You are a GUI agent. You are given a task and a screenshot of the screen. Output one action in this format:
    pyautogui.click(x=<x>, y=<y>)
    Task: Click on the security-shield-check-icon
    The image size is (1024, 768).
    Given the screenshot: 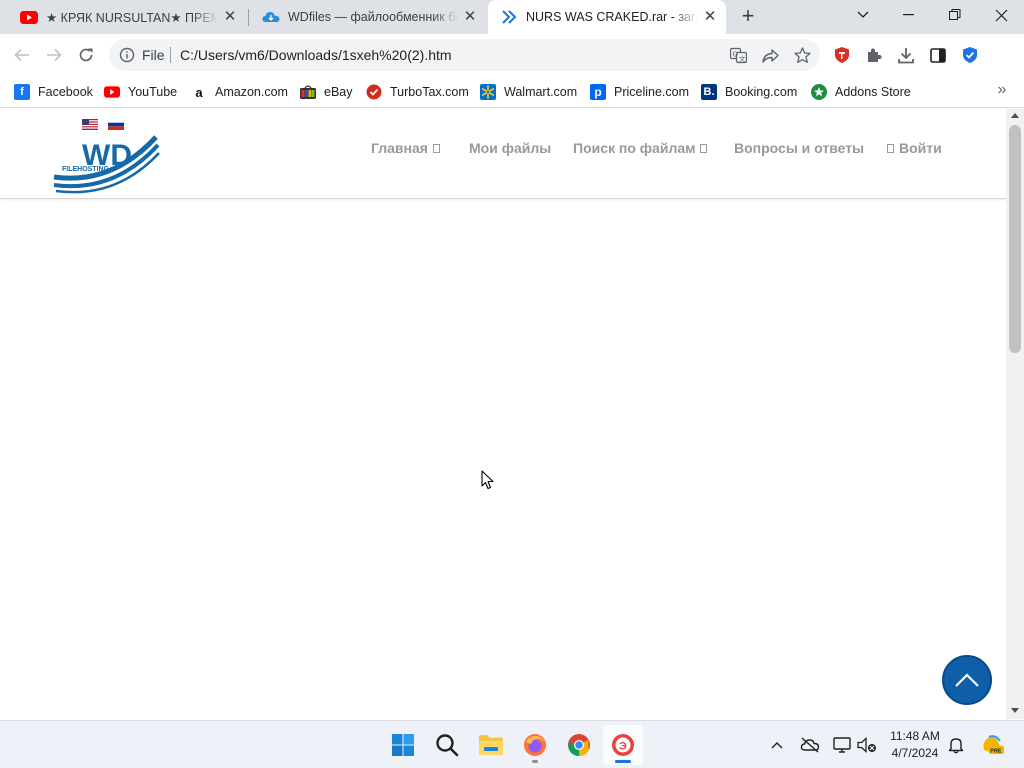 What is the action you would take?
    pyautogui.click(x=970, y=55)
    